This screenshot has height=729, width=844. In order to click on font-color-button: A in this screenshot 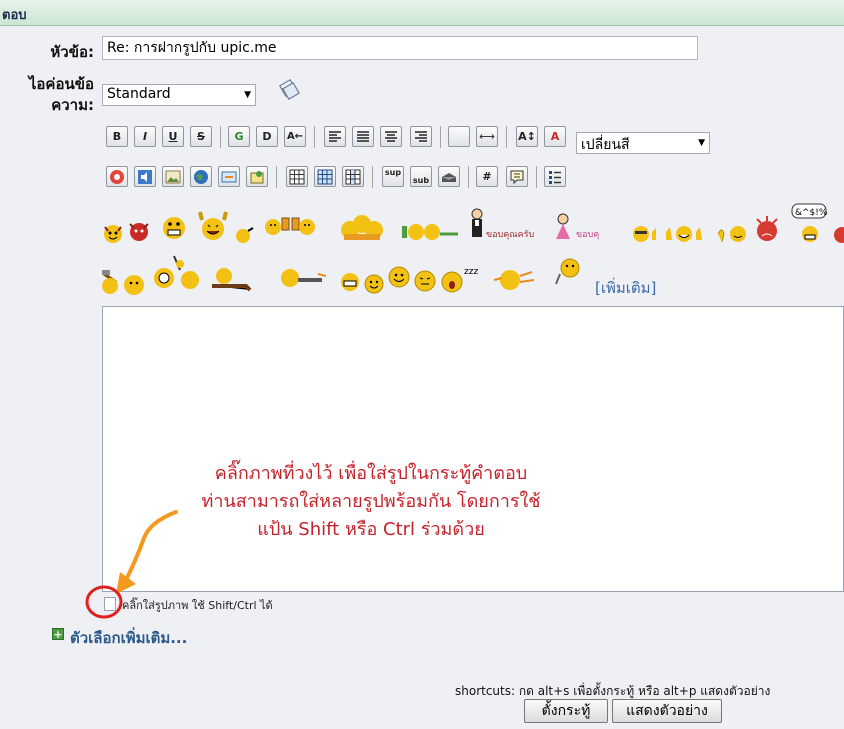, I will do `click(555, 136)`.